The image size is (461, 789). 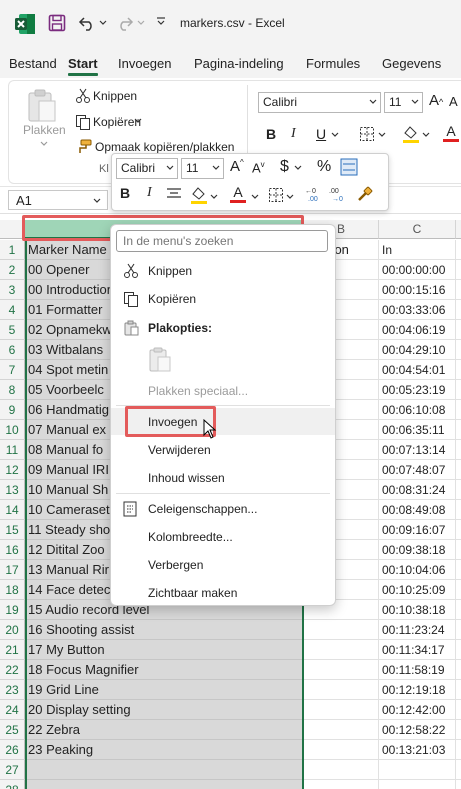 I want to click on paste-option-clipboard-icon, so click(x=160, y=360).